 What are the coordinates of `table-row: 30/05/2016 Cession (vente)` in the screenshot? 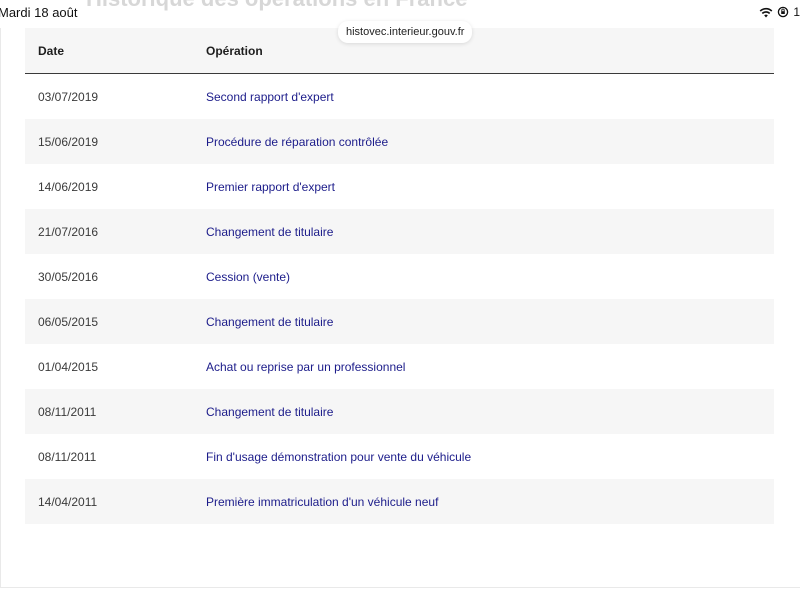 It's located at (399, 276).